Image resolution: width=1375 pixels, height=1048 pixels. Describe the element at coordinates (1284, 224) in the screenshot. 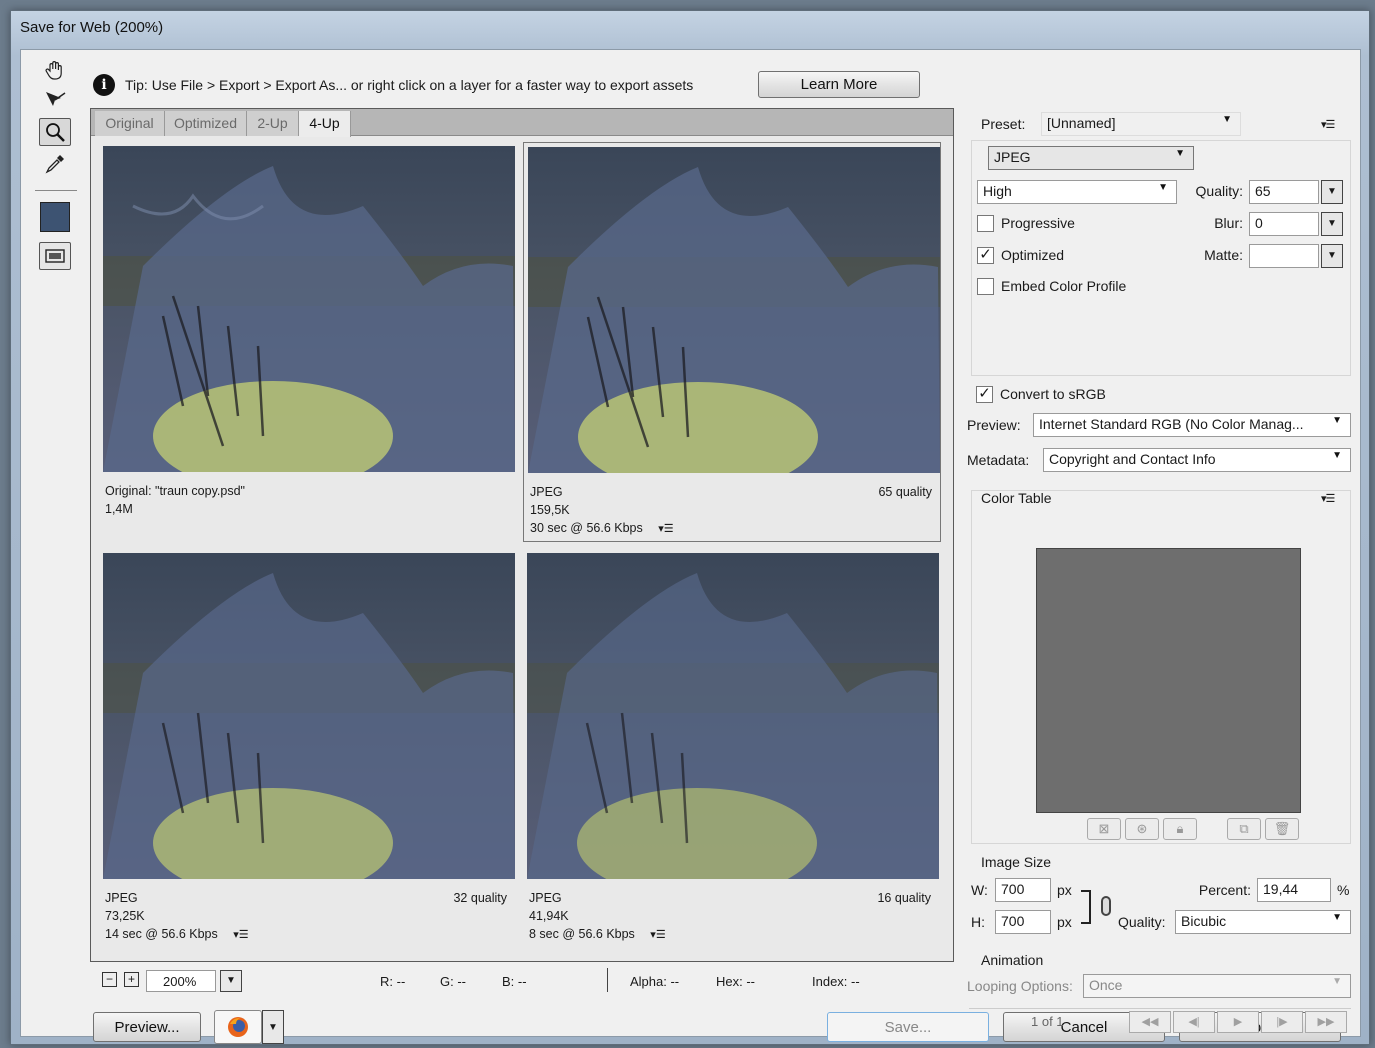

I see `blur-input: 0` at that location.